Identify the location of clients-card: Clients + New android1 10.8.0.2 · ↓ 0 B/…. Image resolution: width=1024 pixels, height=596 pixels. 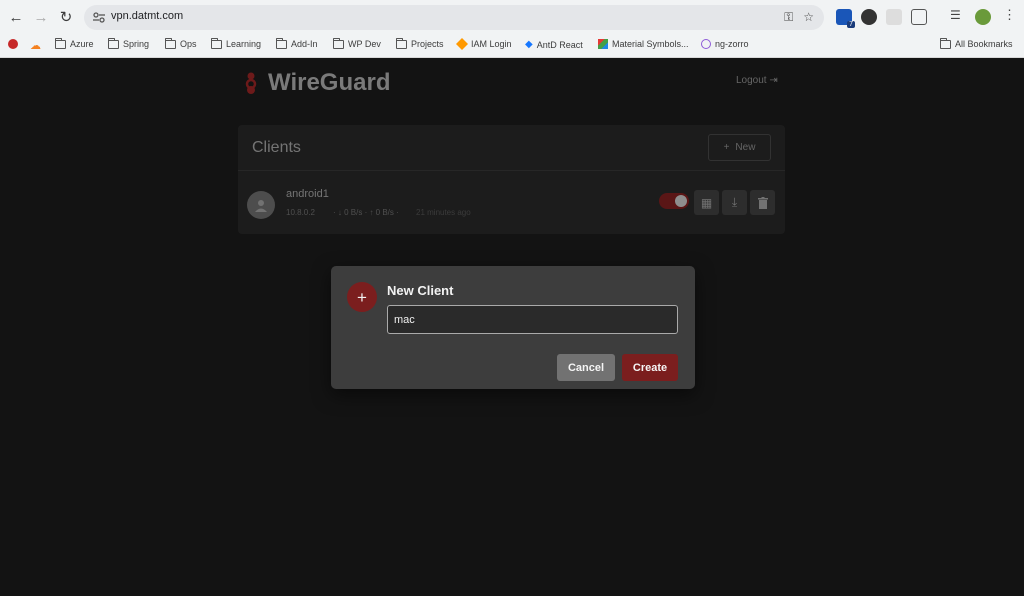
(511, 179).